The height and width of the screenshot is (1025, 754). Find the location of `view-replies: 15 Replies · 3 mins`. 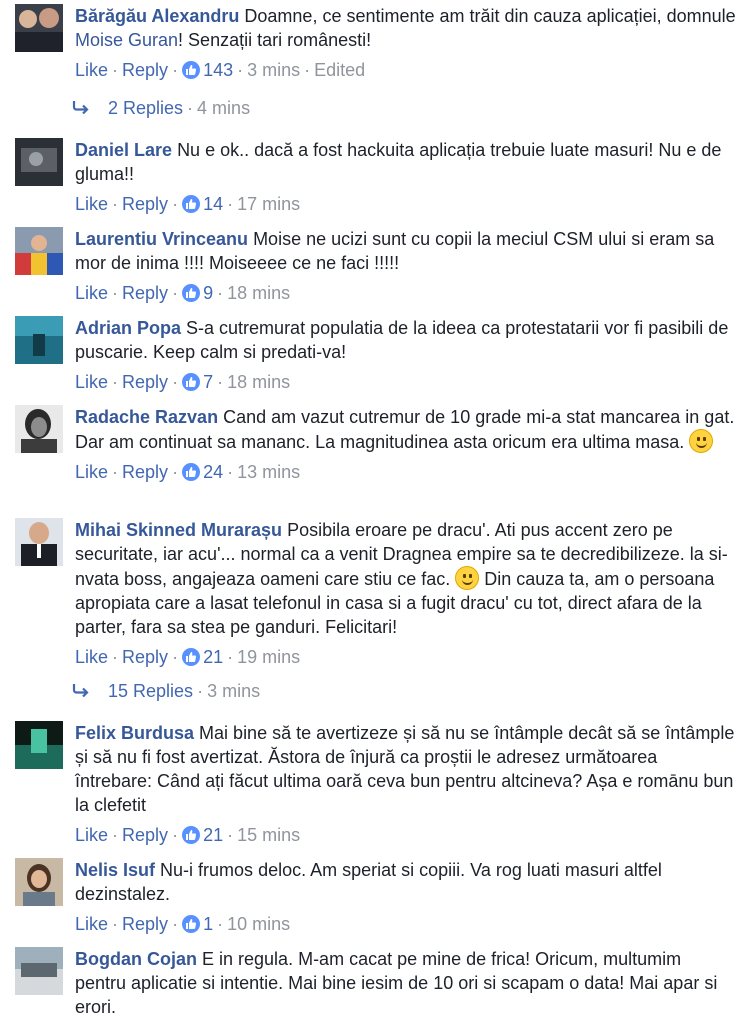

view-replies: 15 Replies · 3 mins is located at coordinates (166, 691).